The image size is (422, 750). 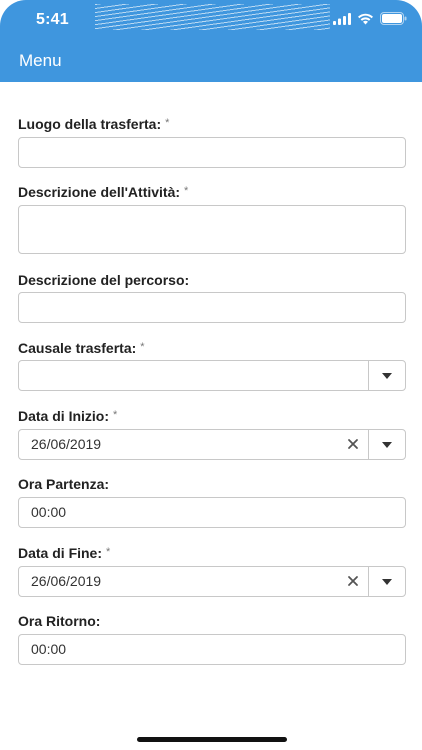 I want to click on descrizione-percorso-input, so click(x=212, y=307).